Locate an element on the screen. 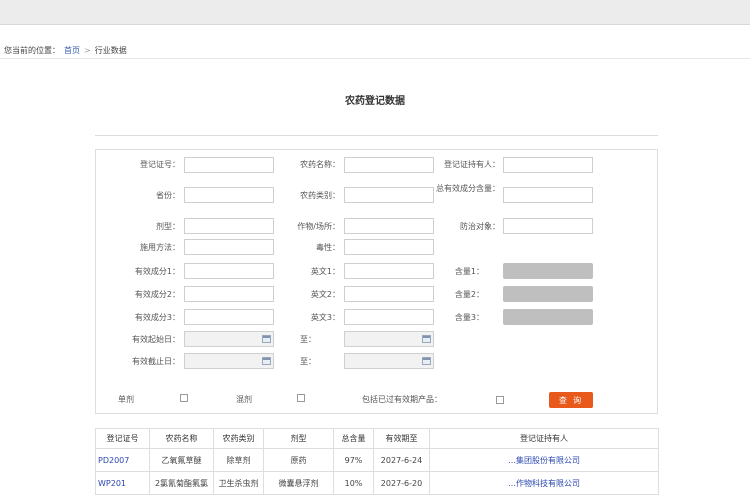 The width and height of the screenshot is (750, 500). valid-end-label: 有效截止日： is located at coordinates (156, 361).